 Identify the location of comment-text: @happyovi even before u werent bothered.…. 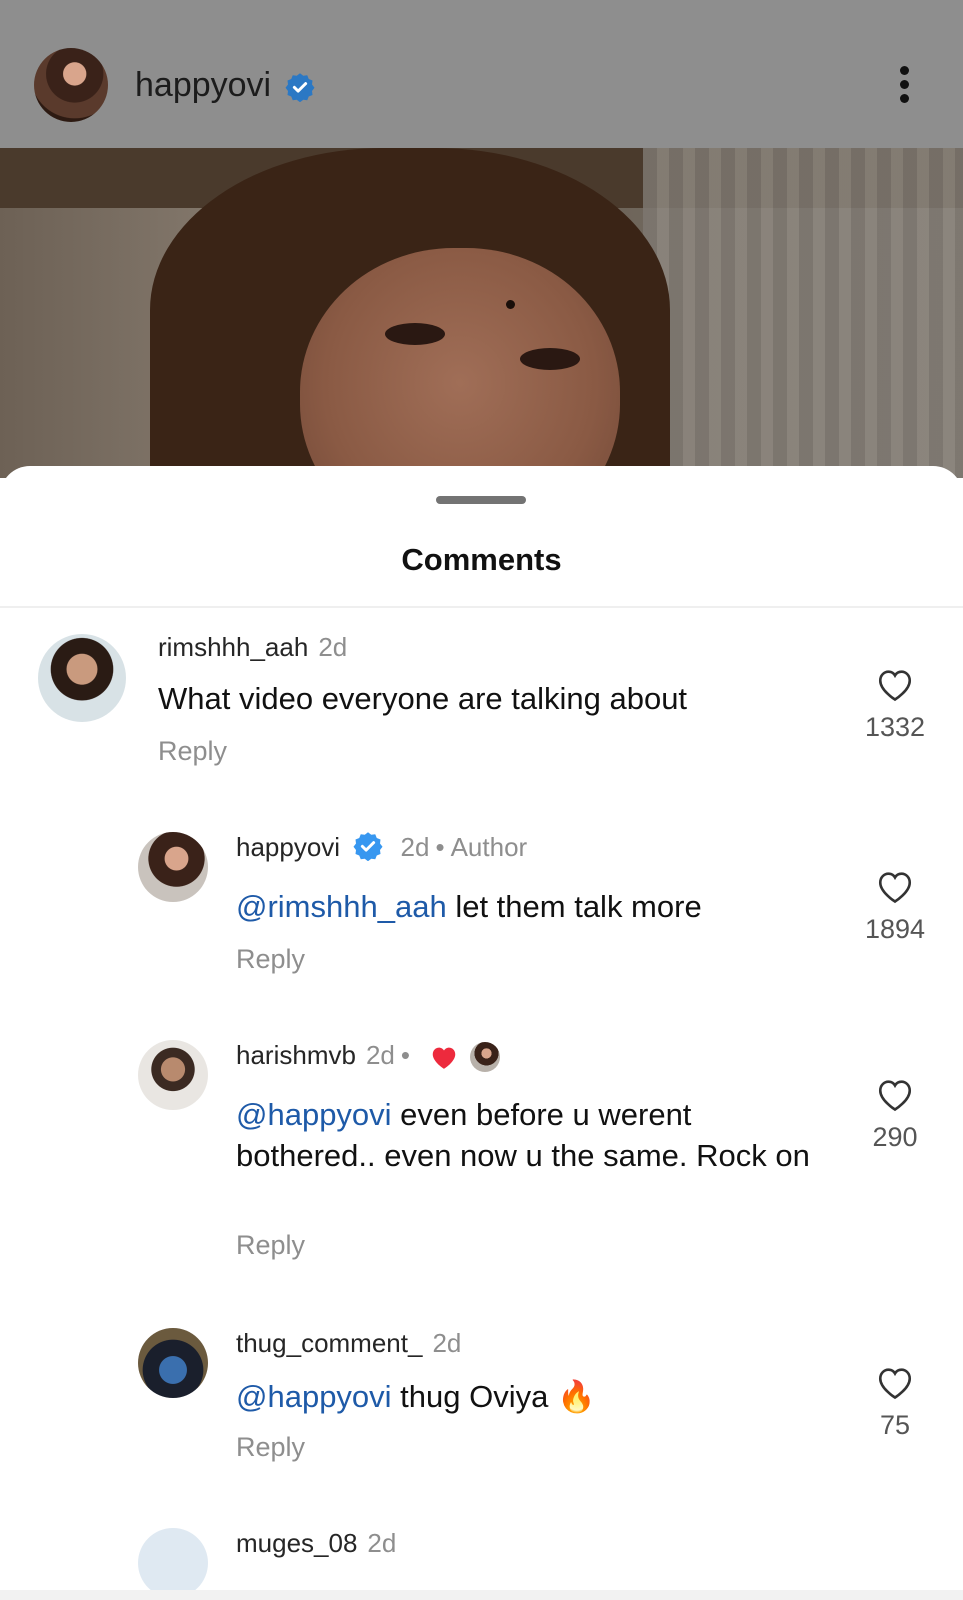
(523, 1135).